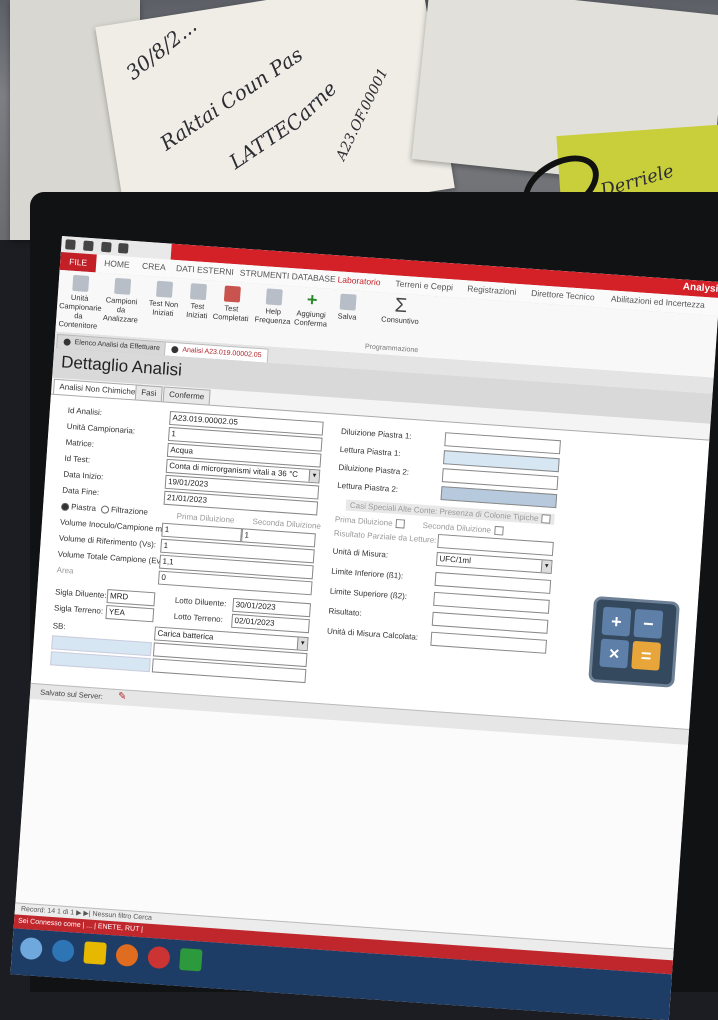  Describe the element at coordinates (120, 319) in the screenshot. I see `button-label: Analizzare` at that location.